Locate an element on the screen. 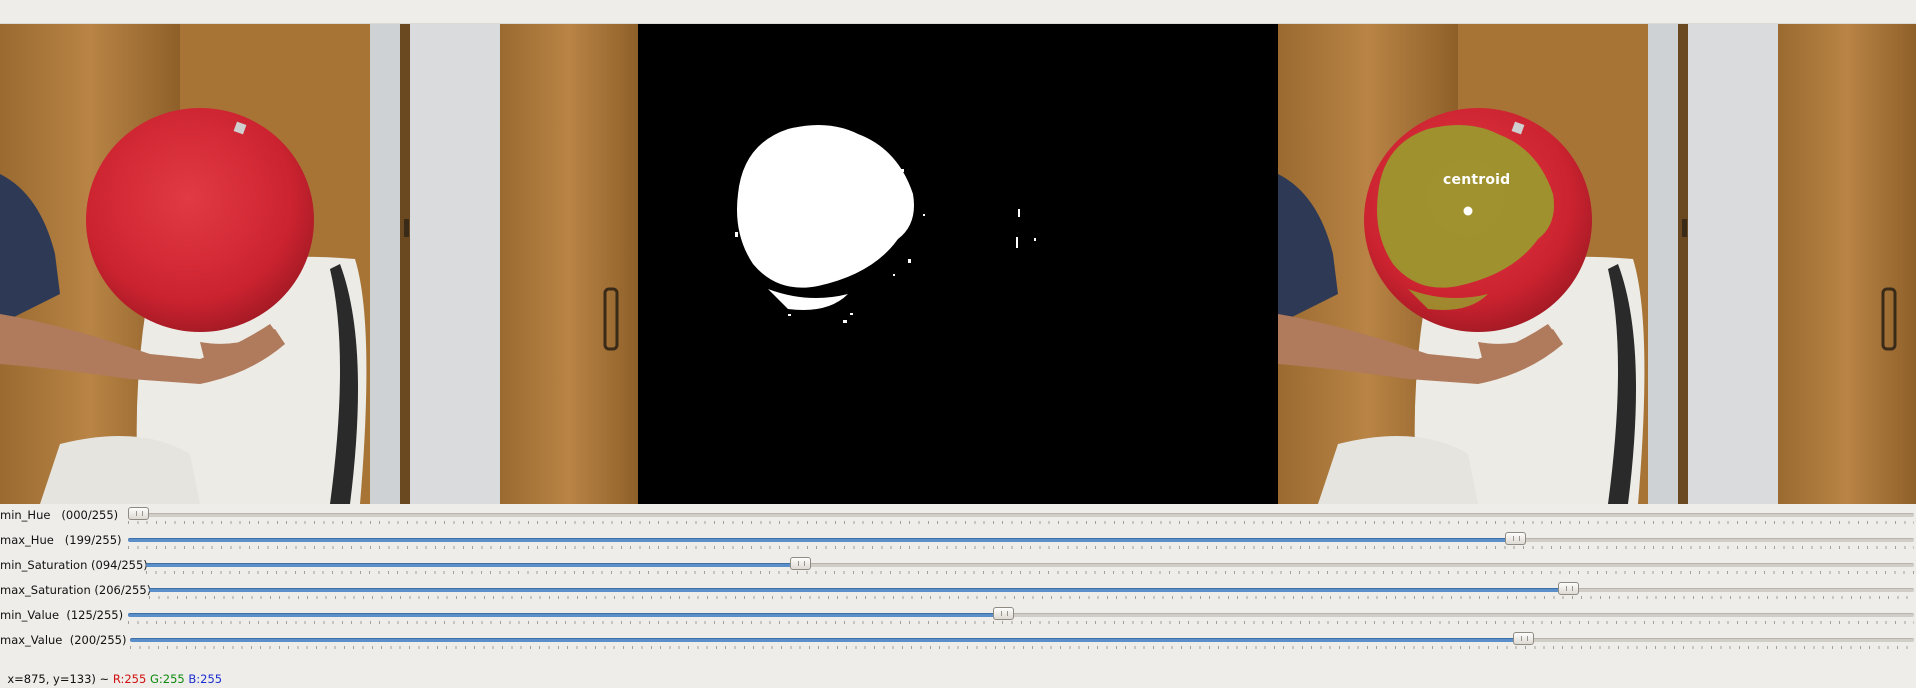 Image resolution: width=1916 pixels, height=688 pixels. trackbar-max-value: max_Value (200/255) is located at coordinates (958, 641).